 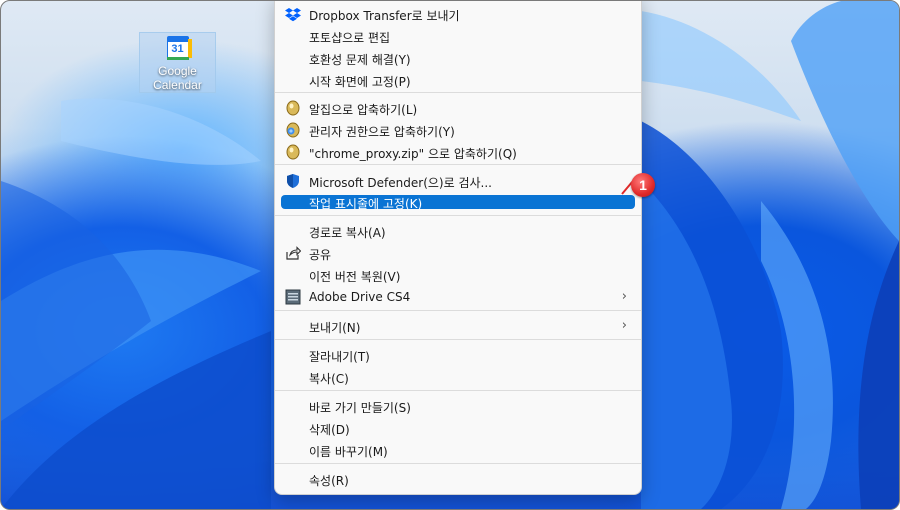 What do you see at coordinates (458, 297) in the screenshot?
I see `menu-item-adobe-drive: Adobe Drive CS4 ›` at bounding box center [458, 297].